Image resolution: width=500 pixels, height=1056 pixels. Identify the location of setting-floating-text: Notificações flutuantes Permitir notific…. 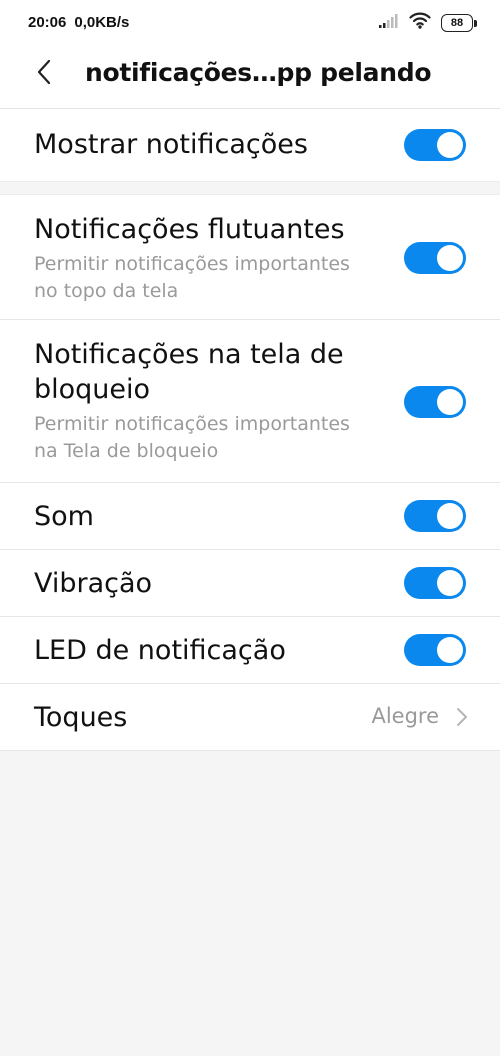
(212, 258).